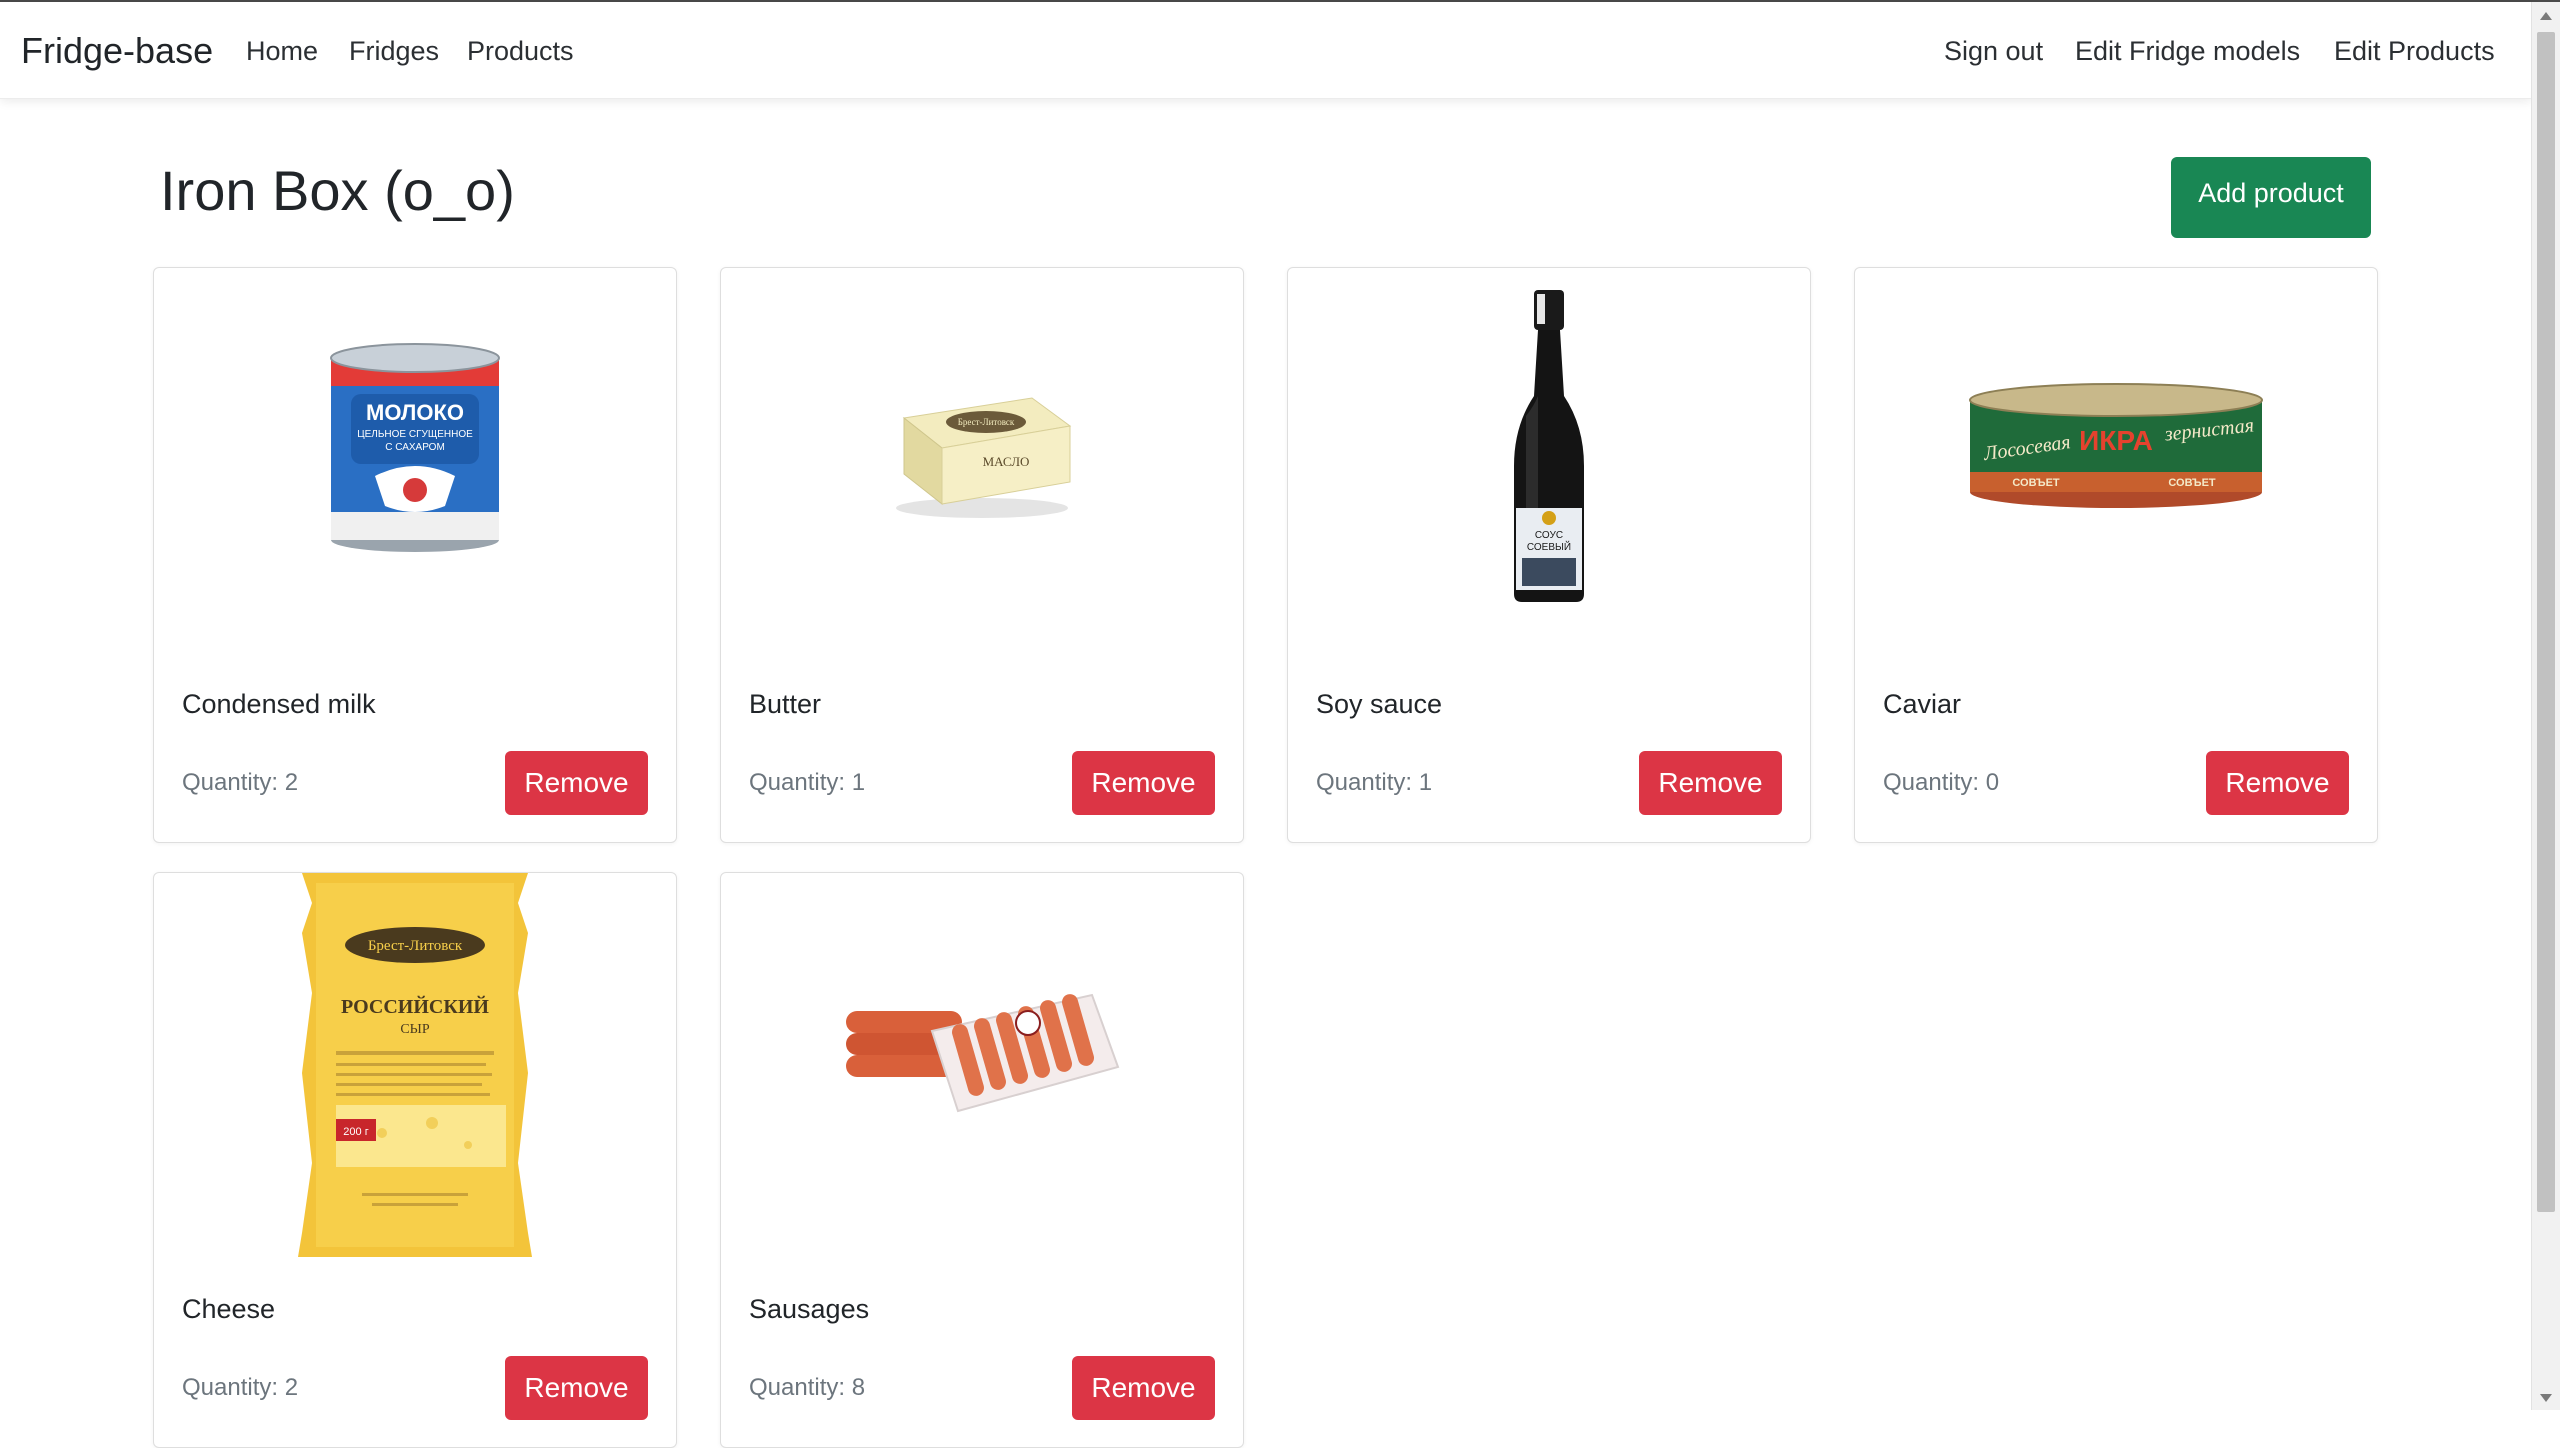 Image resolution: width=2560 pixels, height=1448 pixels. I want to click on nav-link-edit-products: Edit Products, so click(2414, 51).